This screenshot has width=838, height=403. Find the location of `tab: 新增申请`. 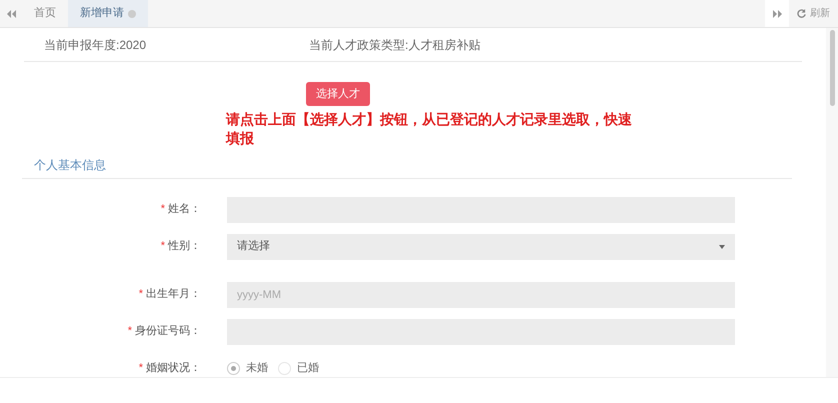

tab: 新增申请 is located at coordinates (108, 13).